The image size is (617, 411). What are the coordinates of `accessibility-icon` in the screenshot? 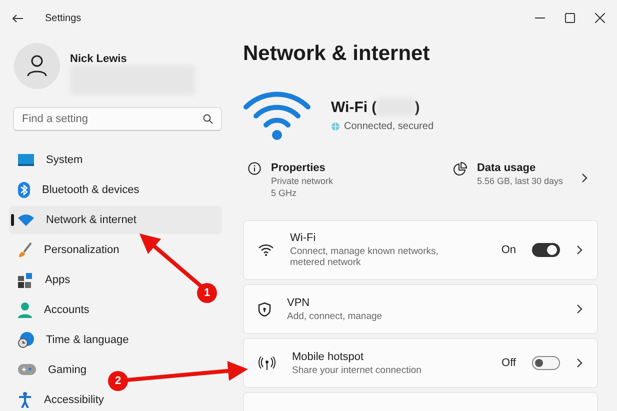 It's located at (25, 400).